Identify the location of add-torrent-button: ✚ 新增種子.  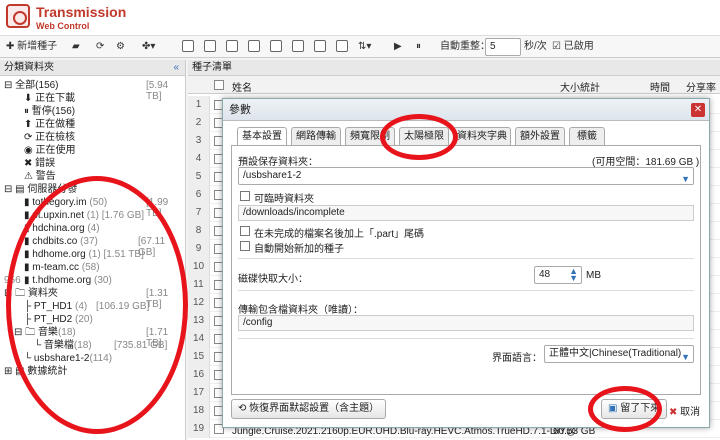
(31, 47).